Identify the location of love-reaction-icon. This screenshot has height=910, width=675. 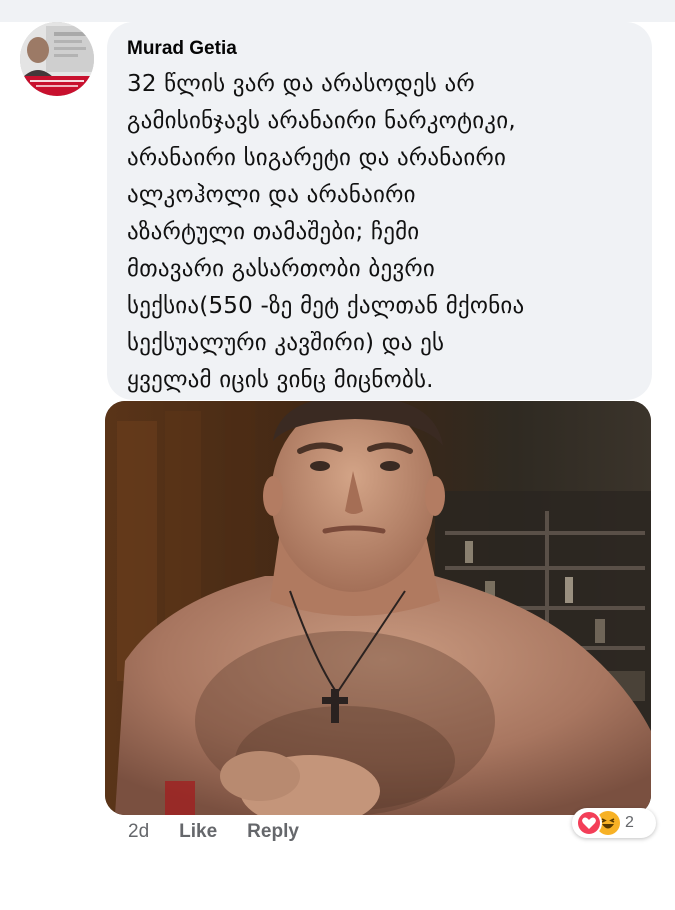
(589, 823).